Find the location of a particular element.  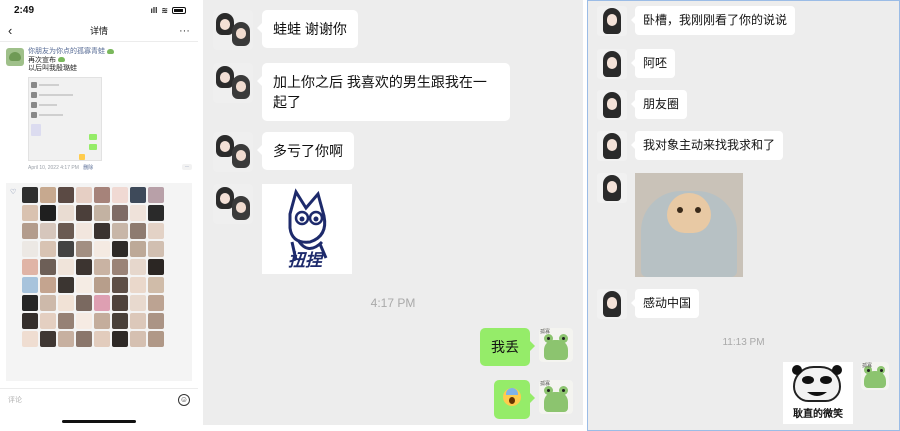

message-bubble-self is located at coordinates (514, 399).